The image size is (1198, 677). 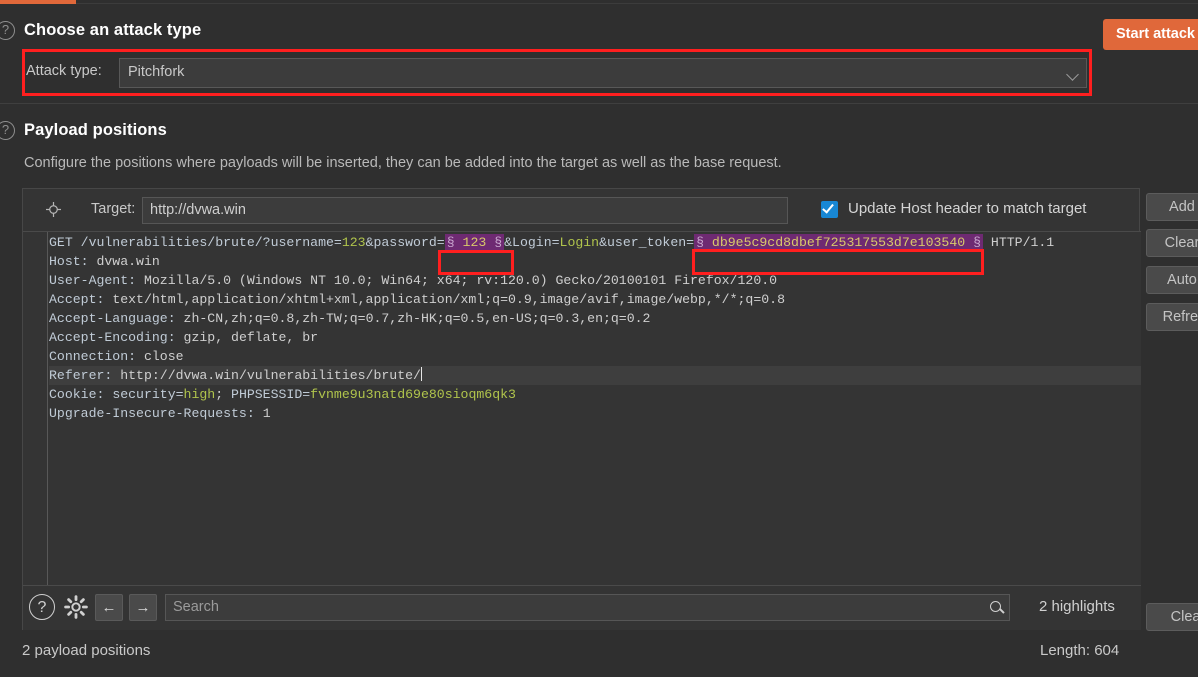 I want to click on request-token: &user_token=, so click(x=647, y=242).